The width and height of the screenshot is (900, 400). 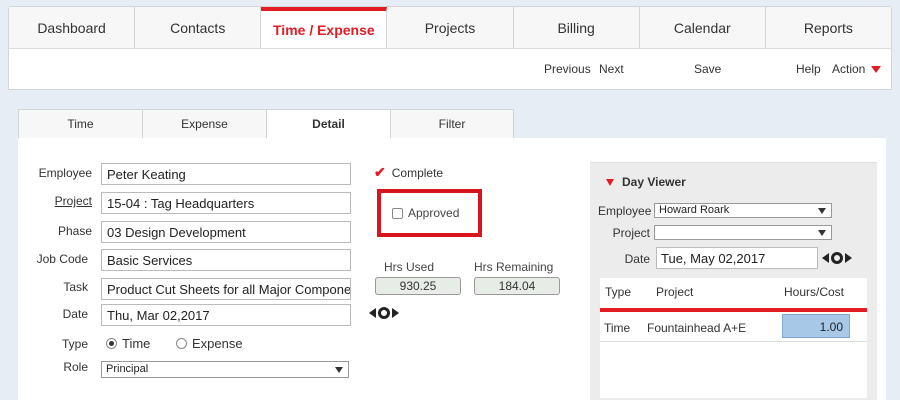 I want to click on action-menu-button: Action, so click(x=857, y=69).